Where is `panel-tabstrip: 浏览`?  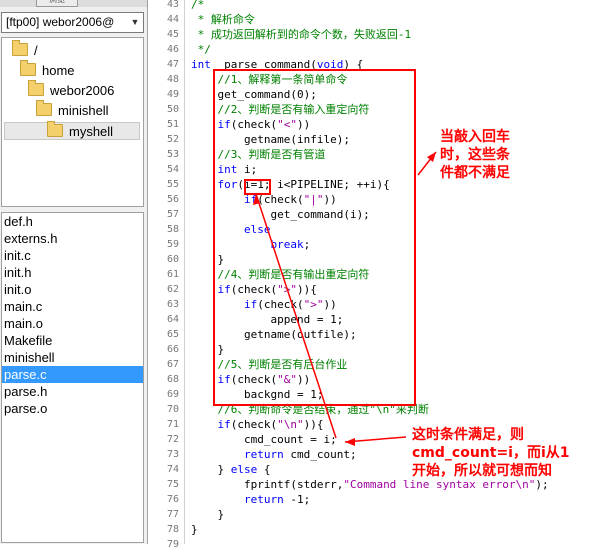
panel-tabstrip: 浏览 is located at coordinates (73, 3).